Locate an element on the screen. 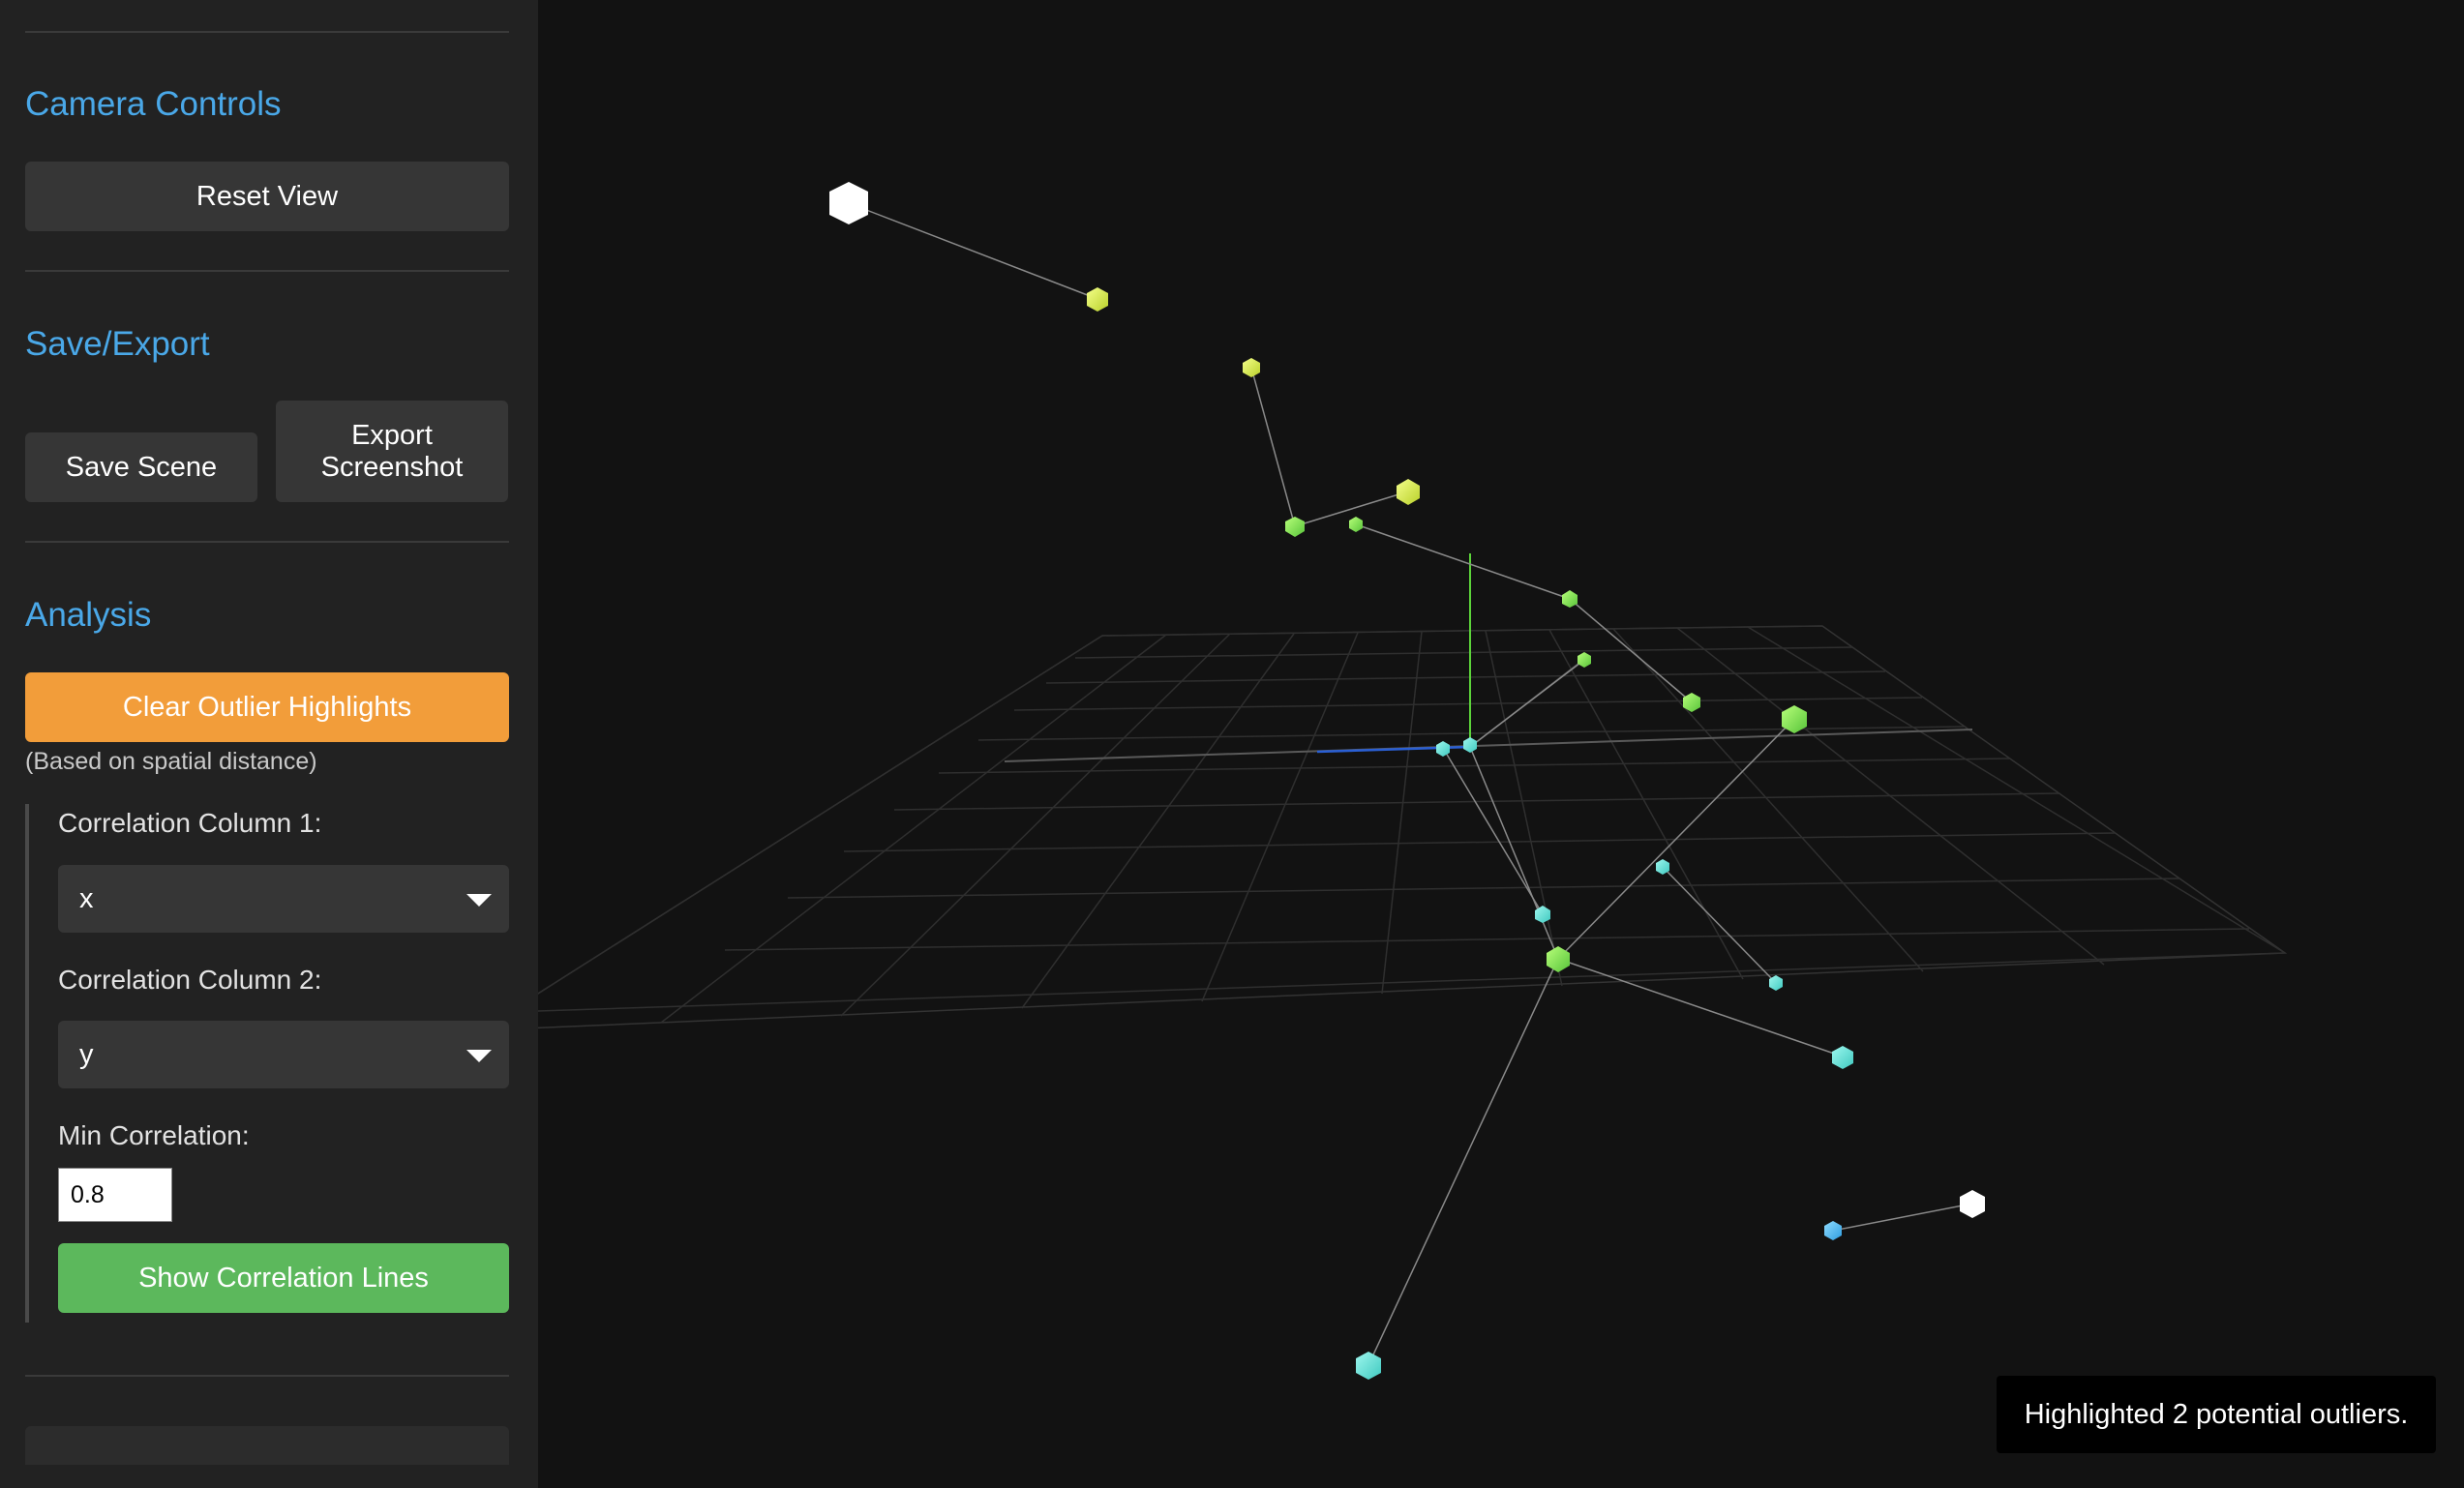 Image resolution: width=2464 pixels, height=1488 pixels. save-scene-button: Save Scene is located at coordinates (141, 467).